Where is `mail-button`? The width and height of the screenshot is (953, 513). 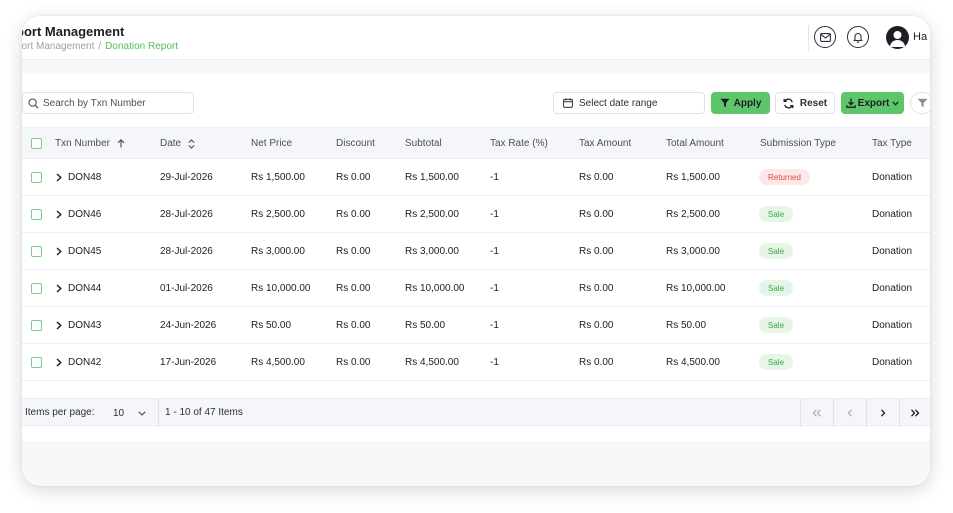 mail-button is located at coordinates (825, 37).